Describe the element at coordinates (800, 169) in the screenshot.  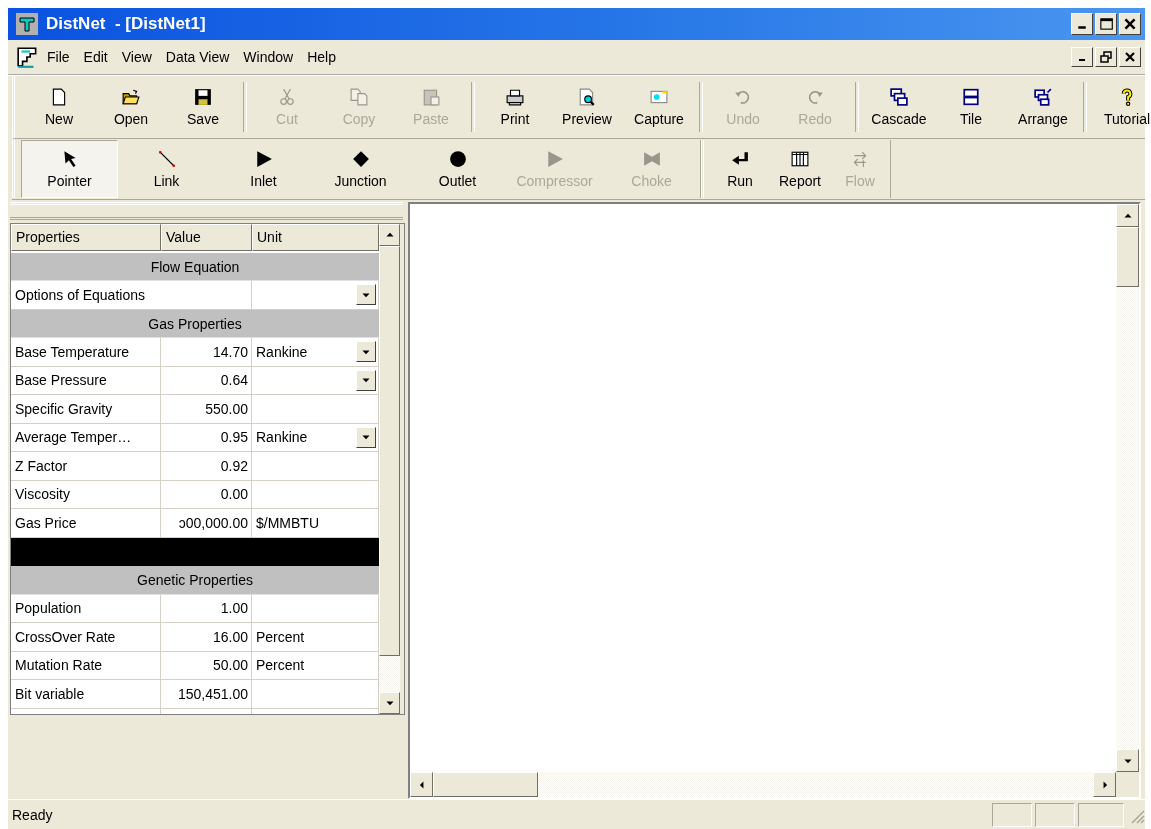
I see `tool-button: Report` at that location.